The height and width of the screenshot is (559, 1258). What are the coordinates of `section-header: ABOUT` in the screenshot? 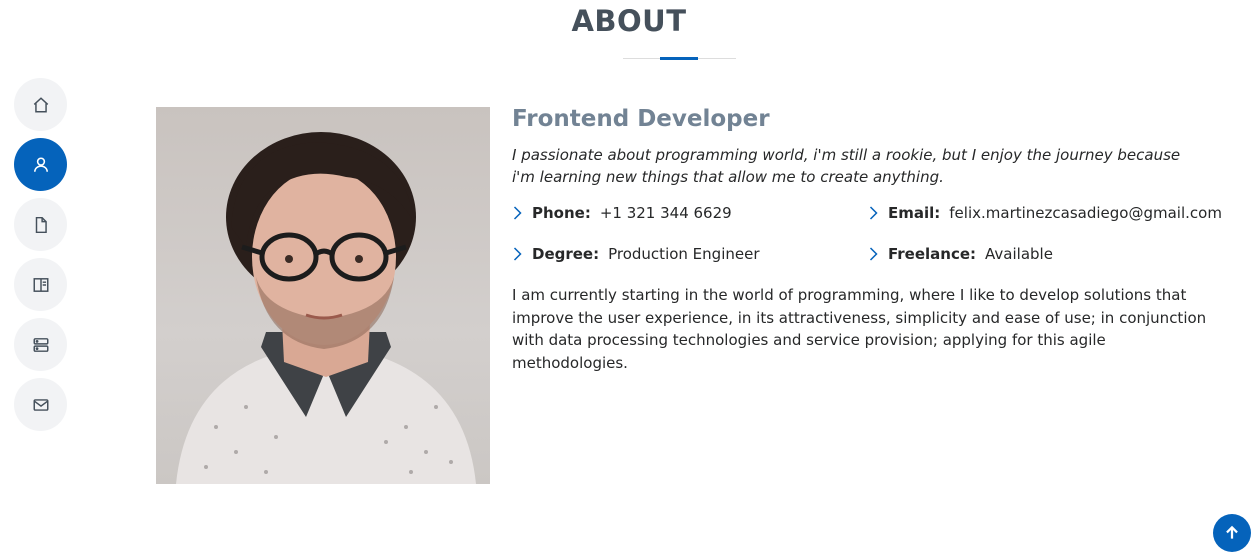 It's located at (629, 21).